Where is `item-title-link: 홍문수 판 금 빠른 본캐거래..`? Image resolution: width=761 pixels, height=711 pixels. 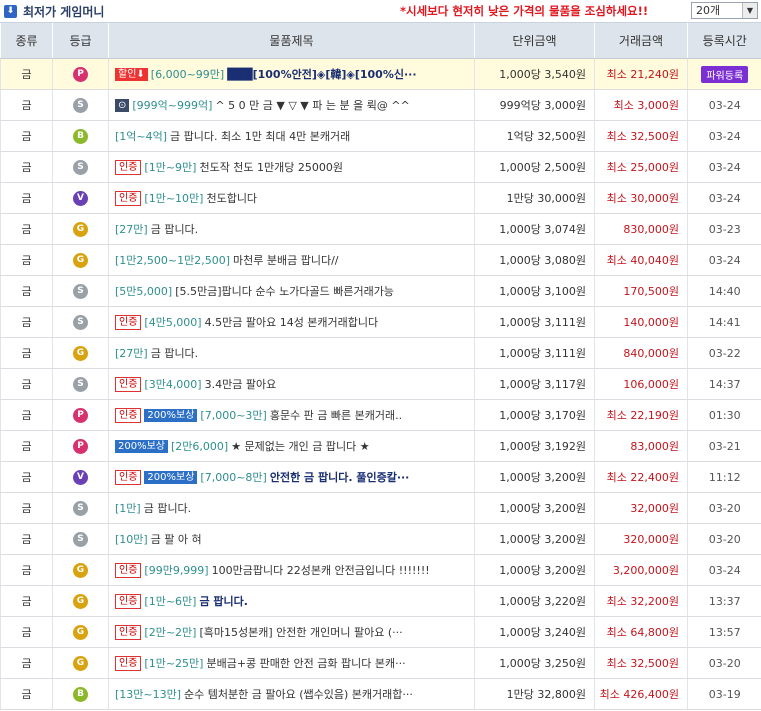
item-title-link: 홍문수 판 금 빠른 본캐거래.. is located at coordinates (336, 415).